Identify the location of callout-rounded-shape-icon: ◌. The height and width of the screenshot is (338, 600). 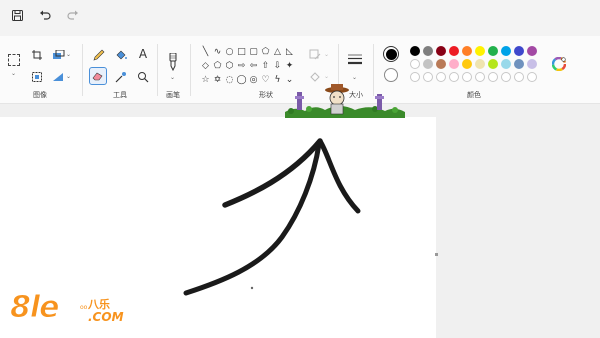
(229, 80).